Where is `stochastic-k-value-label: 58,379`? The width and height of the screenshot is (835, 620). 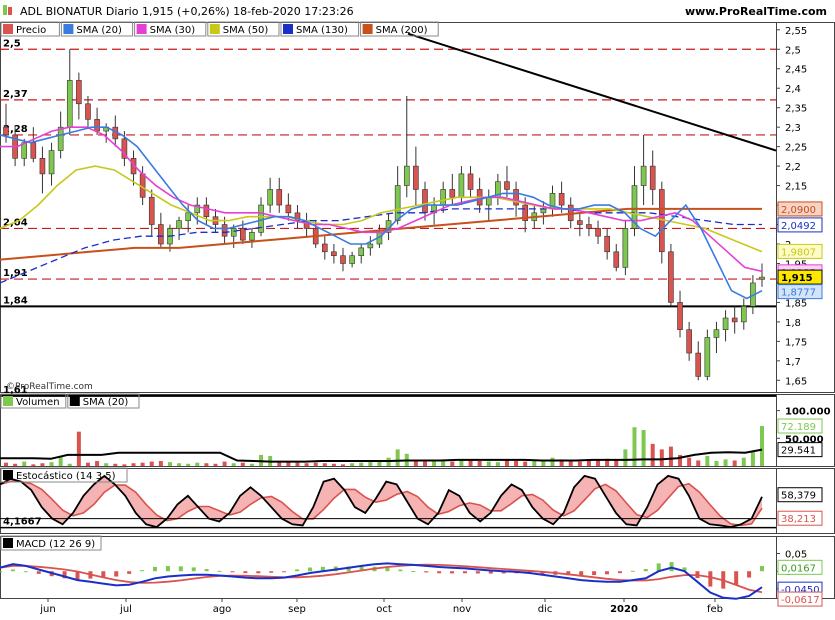 stochastic-k-value-label: 58,379 is located at coordinates (798, 496).